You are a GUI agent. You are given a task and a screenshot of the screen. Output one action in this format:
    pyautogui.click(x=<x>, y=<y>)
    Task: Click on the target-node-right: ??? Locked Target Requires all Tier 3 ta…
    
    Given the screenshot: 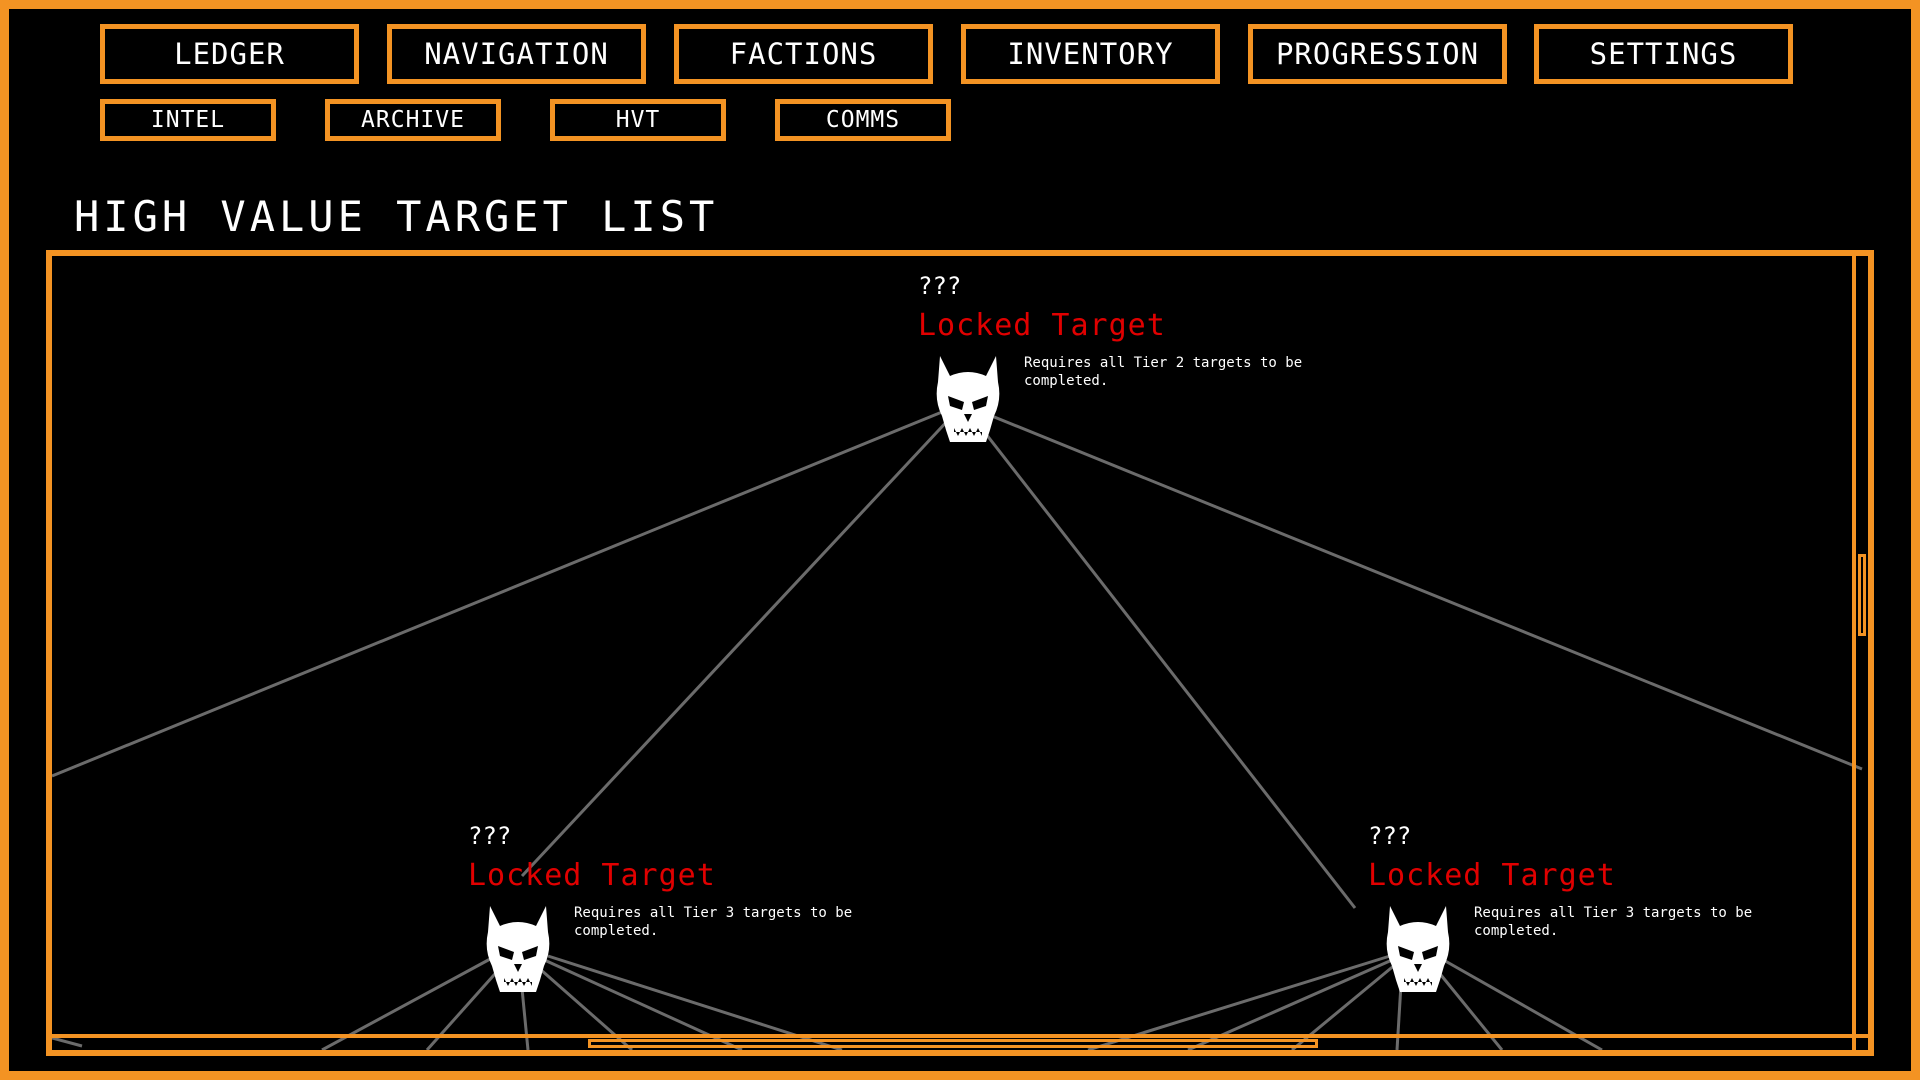 What is the action you would take?
    pyautogui.click(x=1598, y=917)
    